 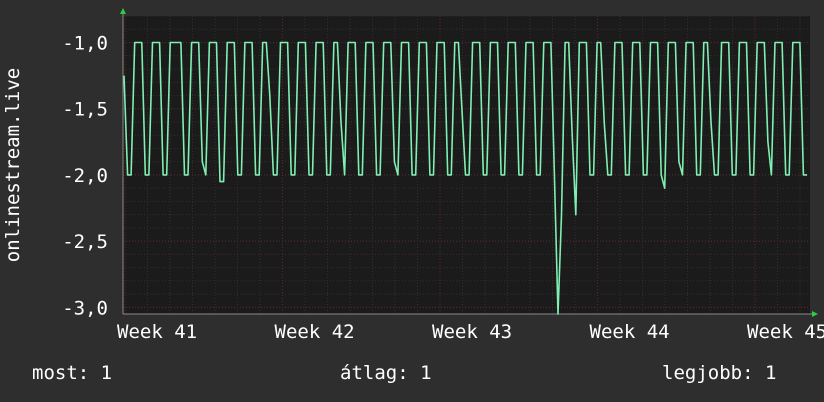 I want to click on y-tick-labels: -1,0 -1,5 -2,0 -2,5 -3,0, so click(x=85, y=175).